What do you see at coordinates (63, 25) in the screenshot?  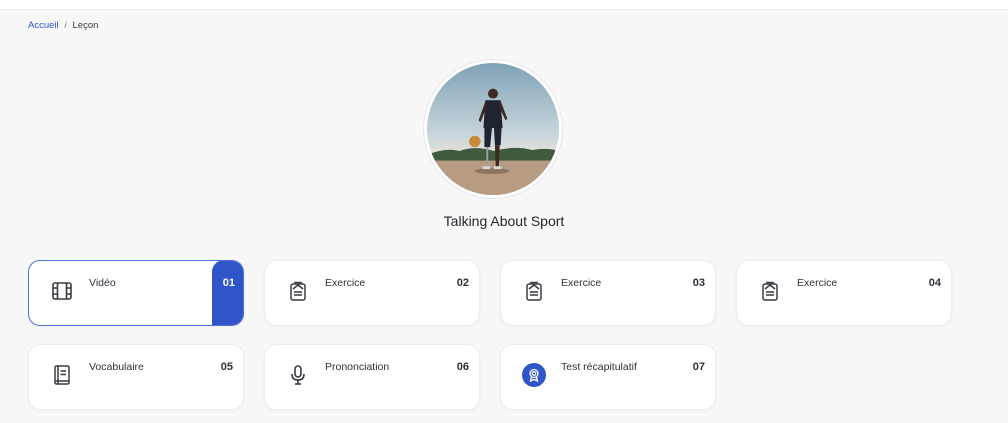 I see `breadcrumb: Accueil / Leçon` at bounding box center [63, 25].